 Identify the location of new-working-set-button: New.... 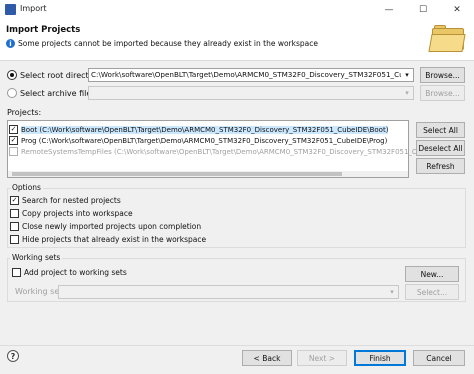
(432, 274).